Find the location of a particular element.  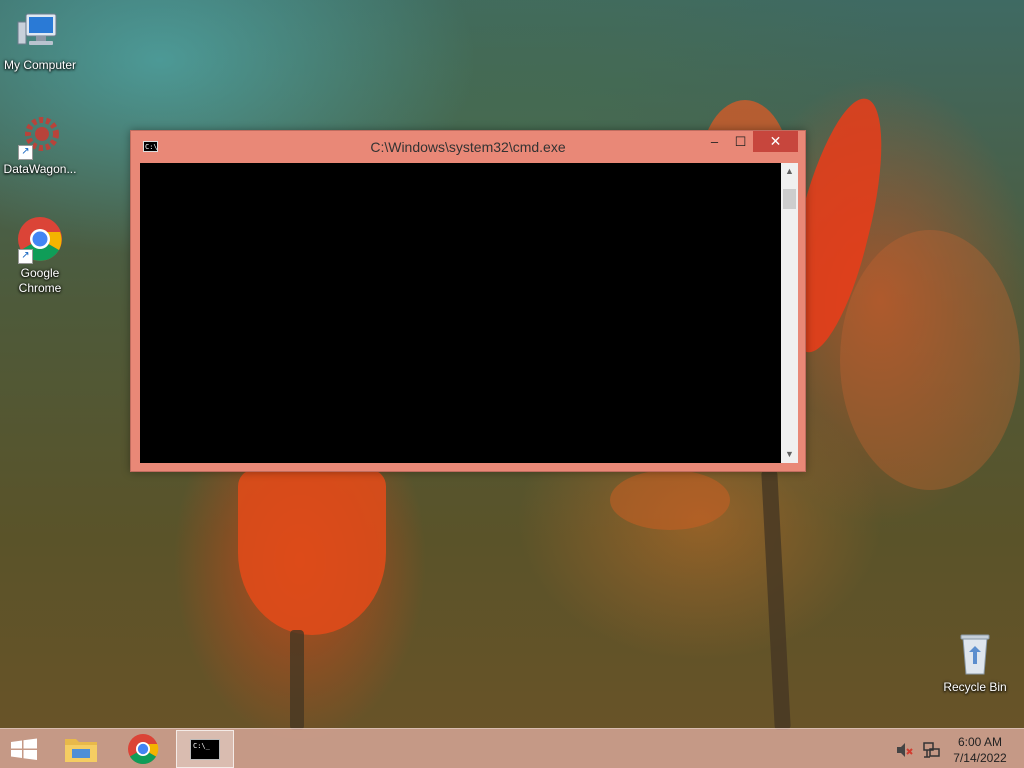

wallpaper-flower-blur is located at coordinates (930, 360).